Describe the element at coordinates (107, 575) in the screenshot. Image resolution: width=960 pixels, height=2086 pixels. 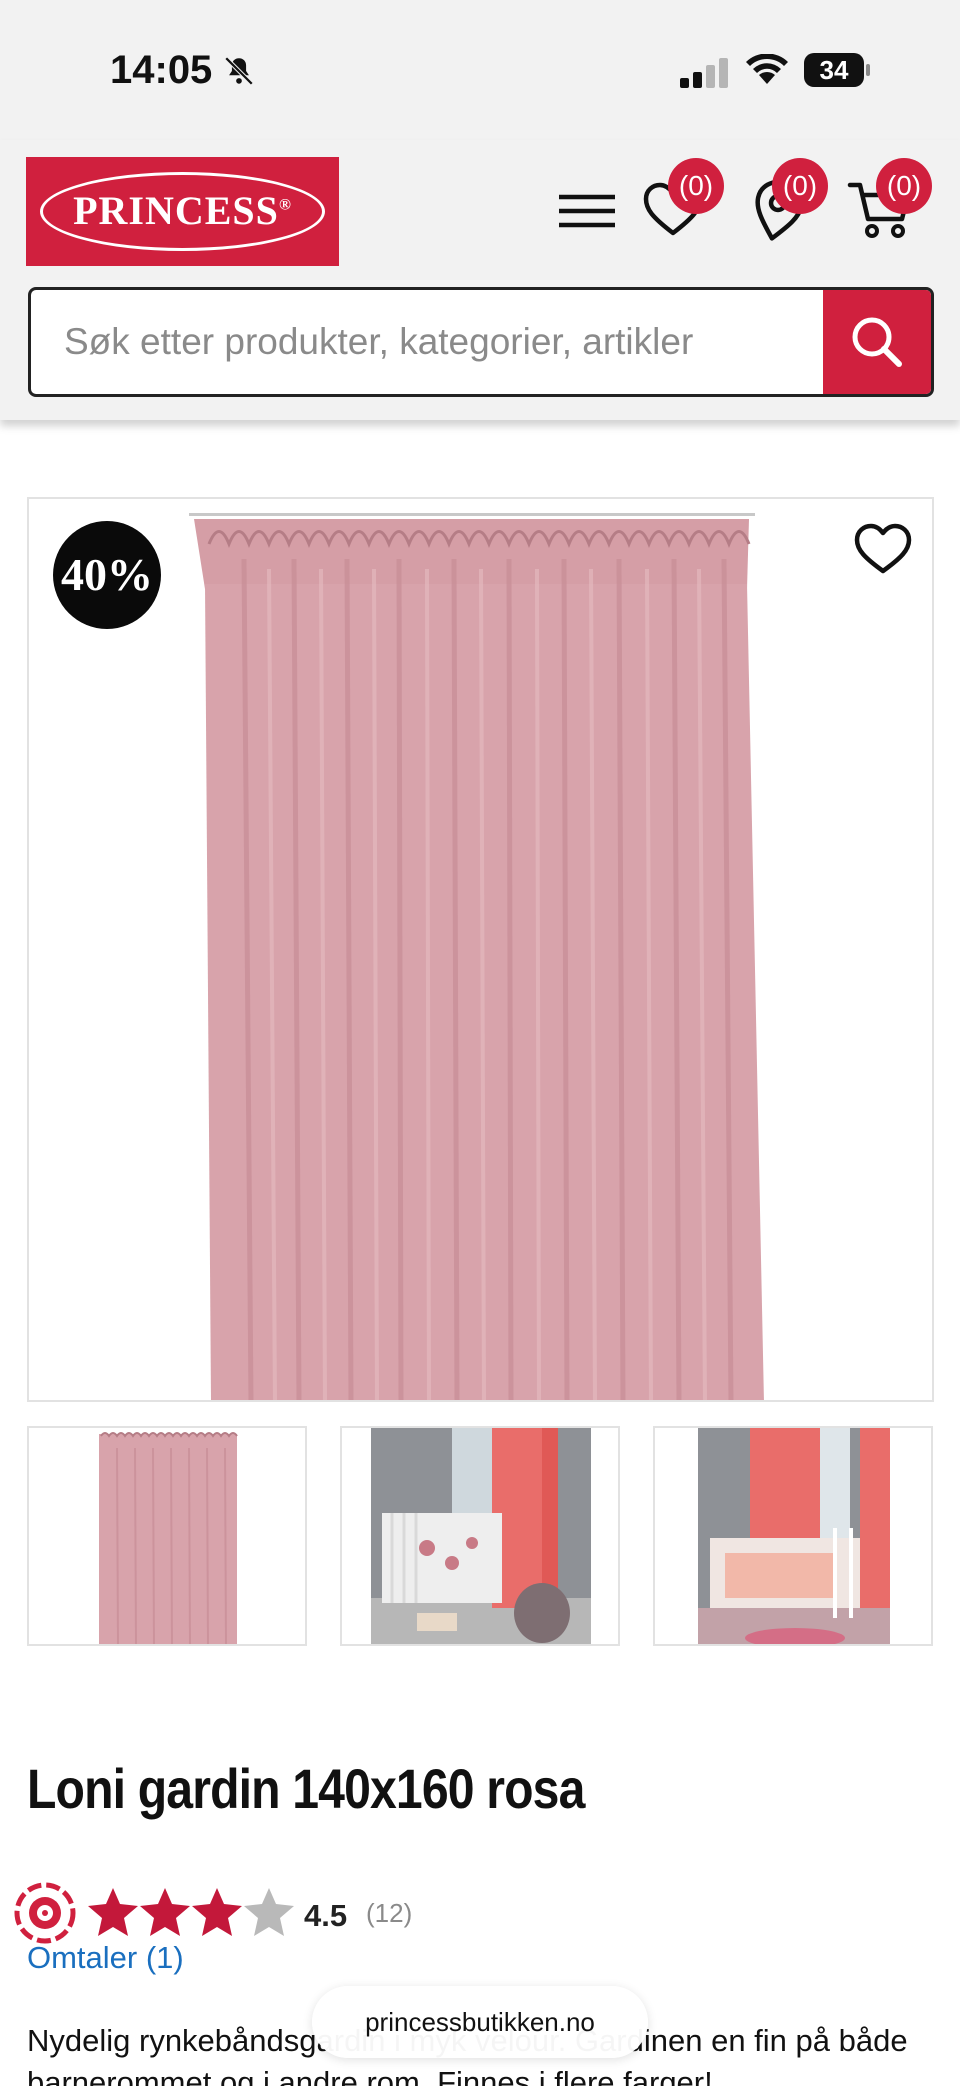
I see `discount-badge: 40%` at that location.